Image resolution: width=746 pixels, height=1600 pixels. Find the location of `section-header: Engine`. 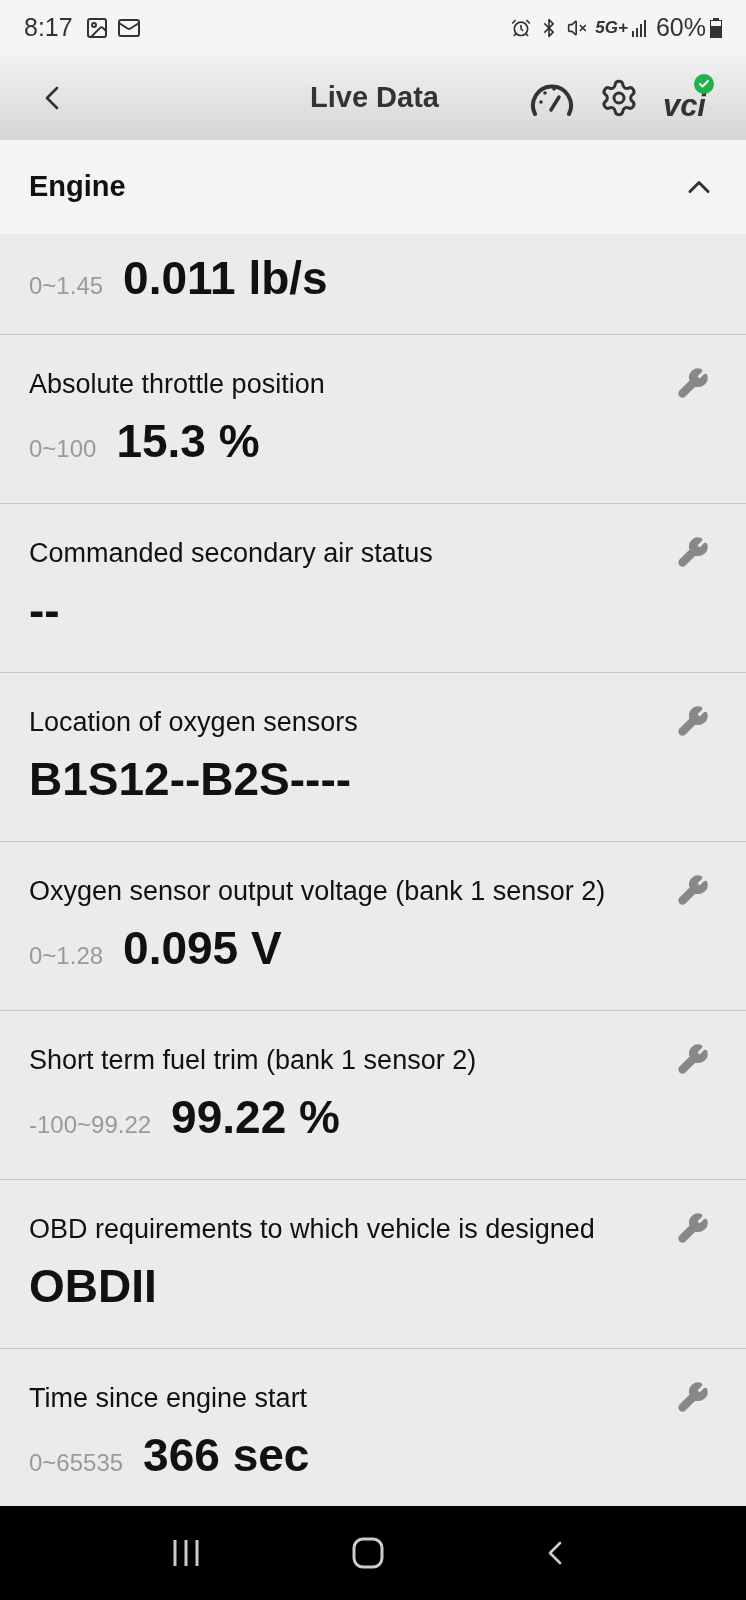

section-header: Engine is located at coordinates (373, 187).